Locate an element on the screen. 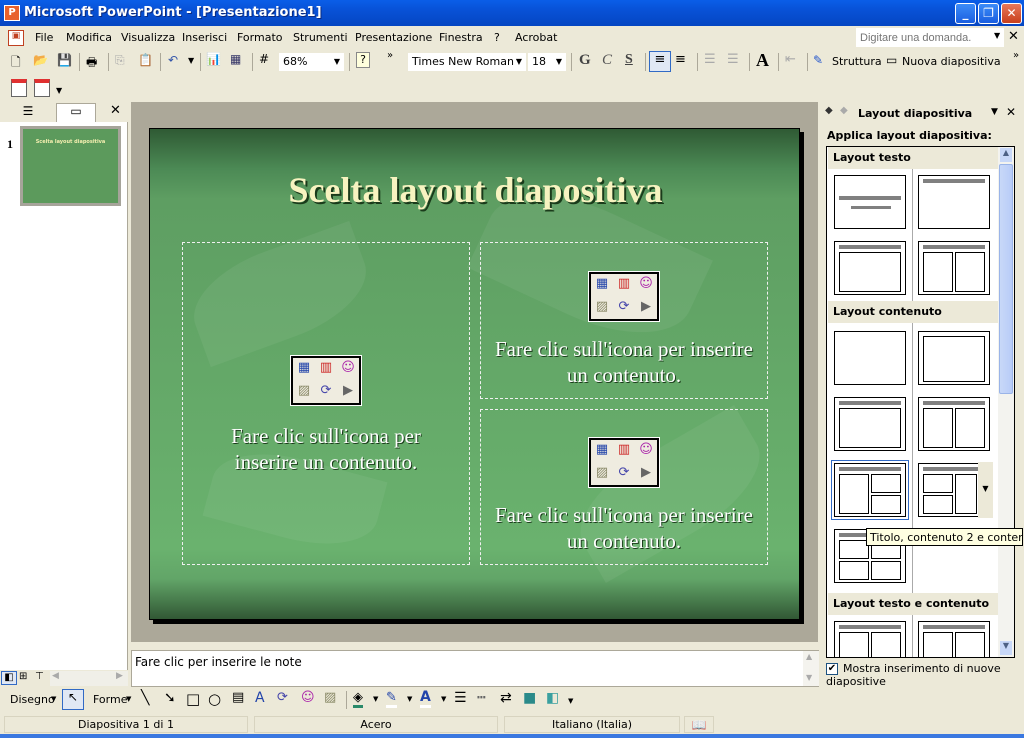  layout-title-two-content is located at coordinates (954, 424).